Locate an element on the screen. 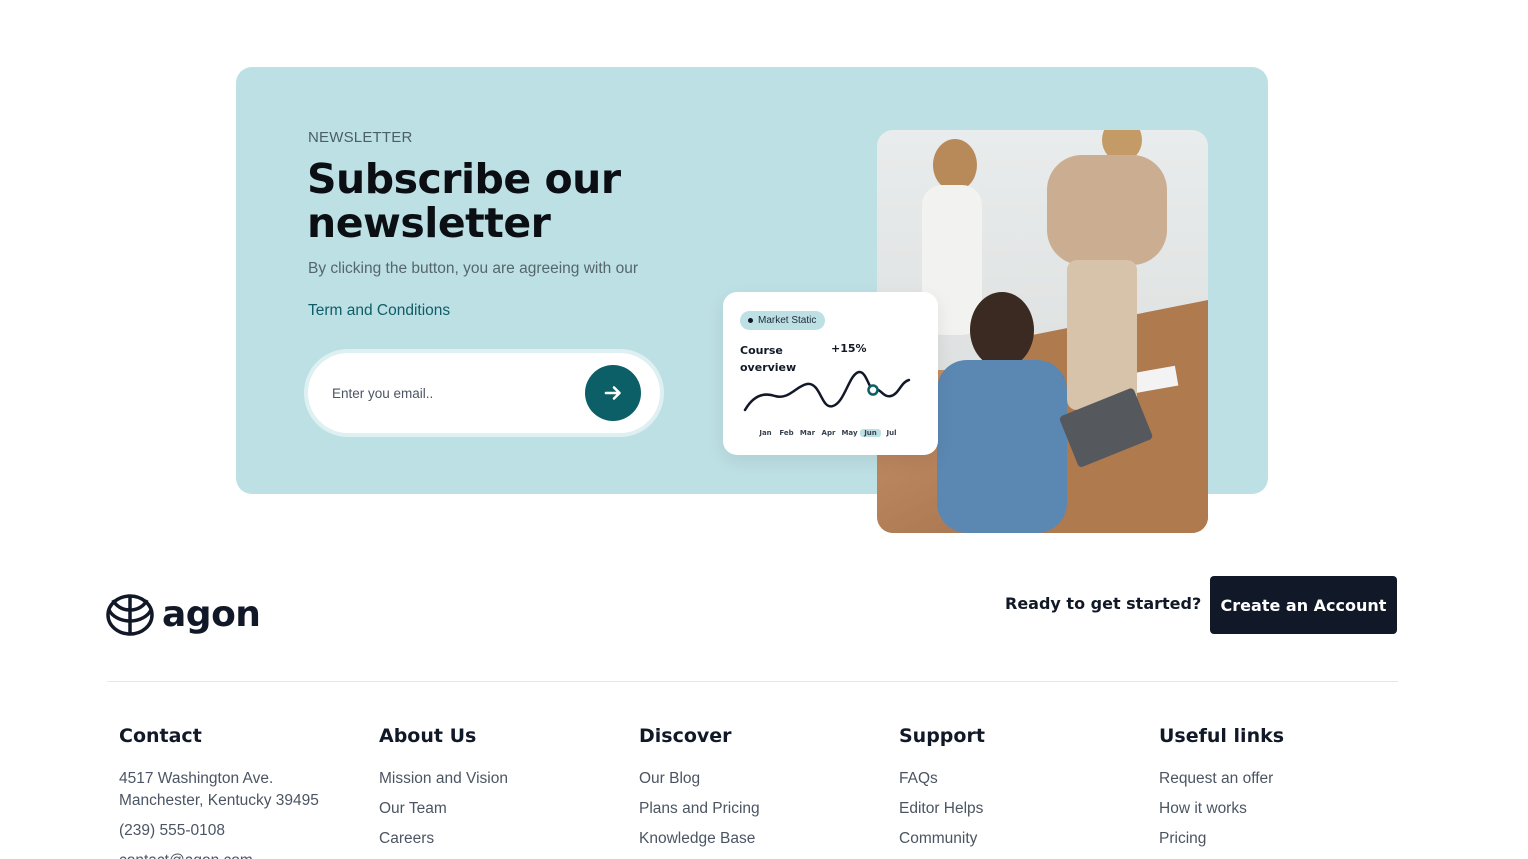  stat-change: +15% is located at coordinates (849, 348).